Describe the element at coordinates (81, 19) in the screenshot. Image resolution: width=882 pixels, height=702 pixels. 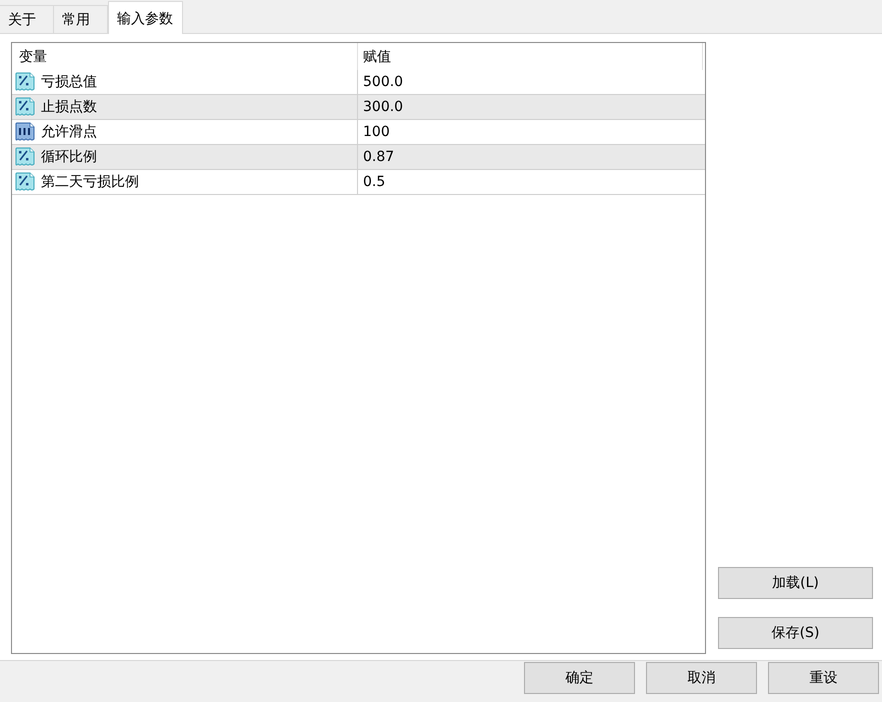
I see `tab: 常用` at that location.